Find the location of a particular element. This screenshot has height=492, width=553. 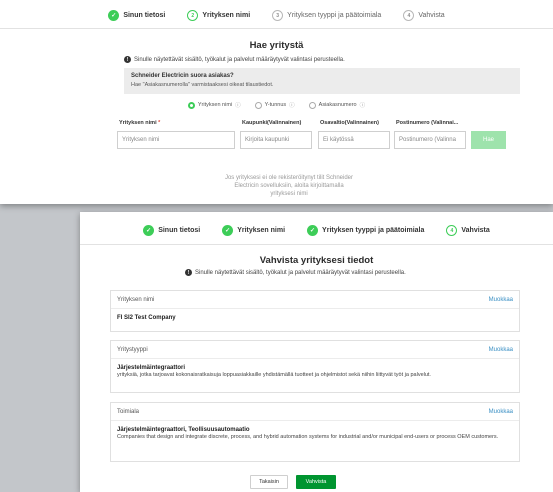

card-title: Toimiala is located at coordinates (128, 412).